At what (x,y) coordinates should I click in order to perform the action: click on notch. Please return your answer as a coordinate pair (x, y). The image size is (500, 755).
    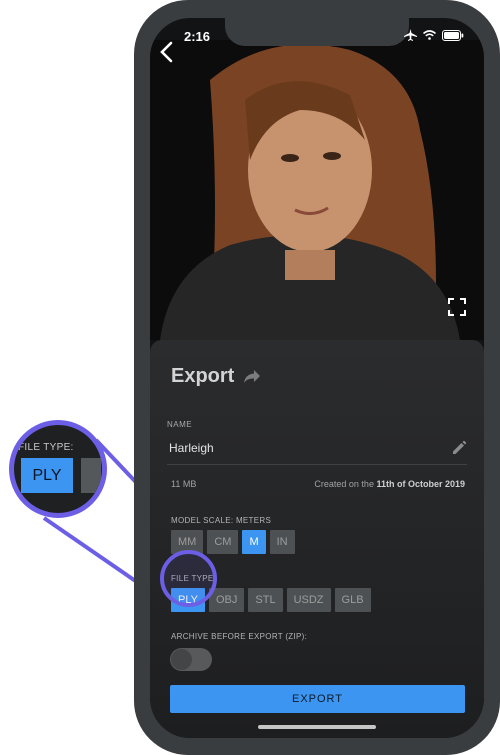
    Looking at the image, I should click on (317, 32).